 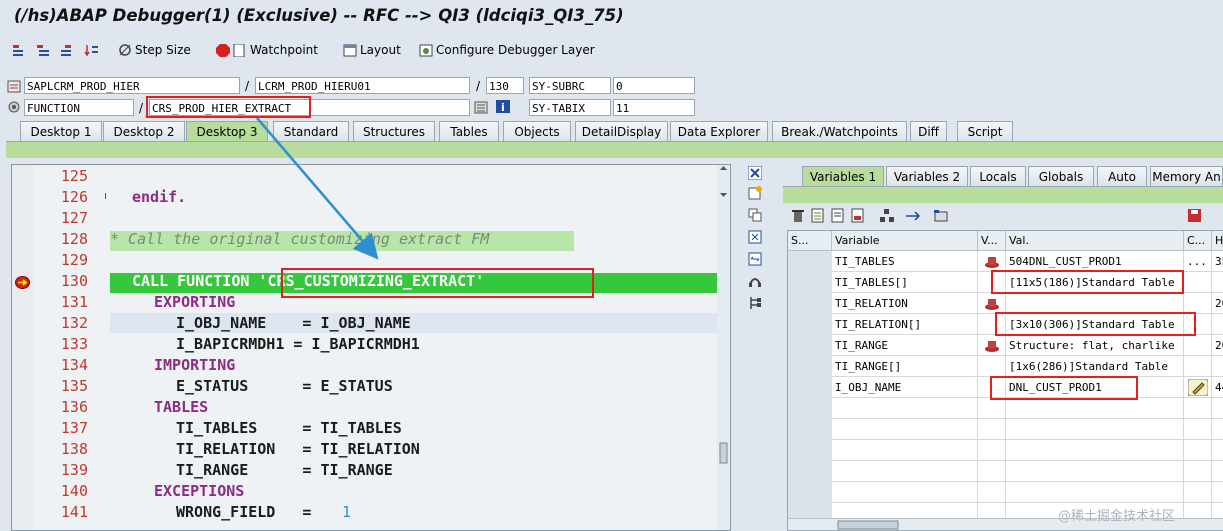 I want to click on annotation-arrow, so click(x=317, y=188).